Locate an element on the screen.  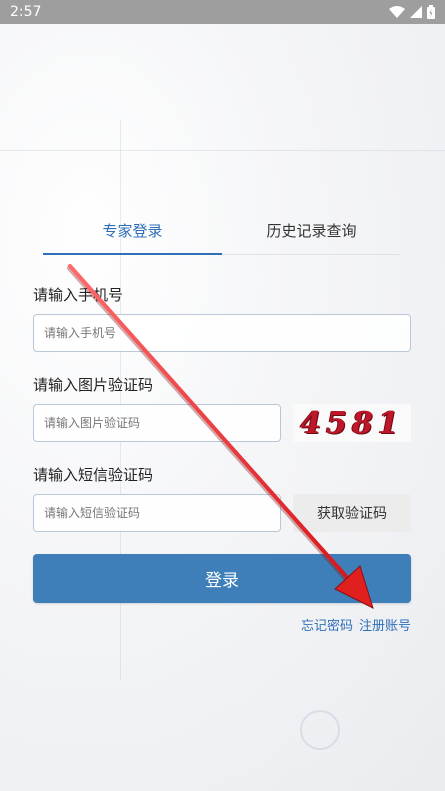
wifi-icon is located at coordinates (397, 11).